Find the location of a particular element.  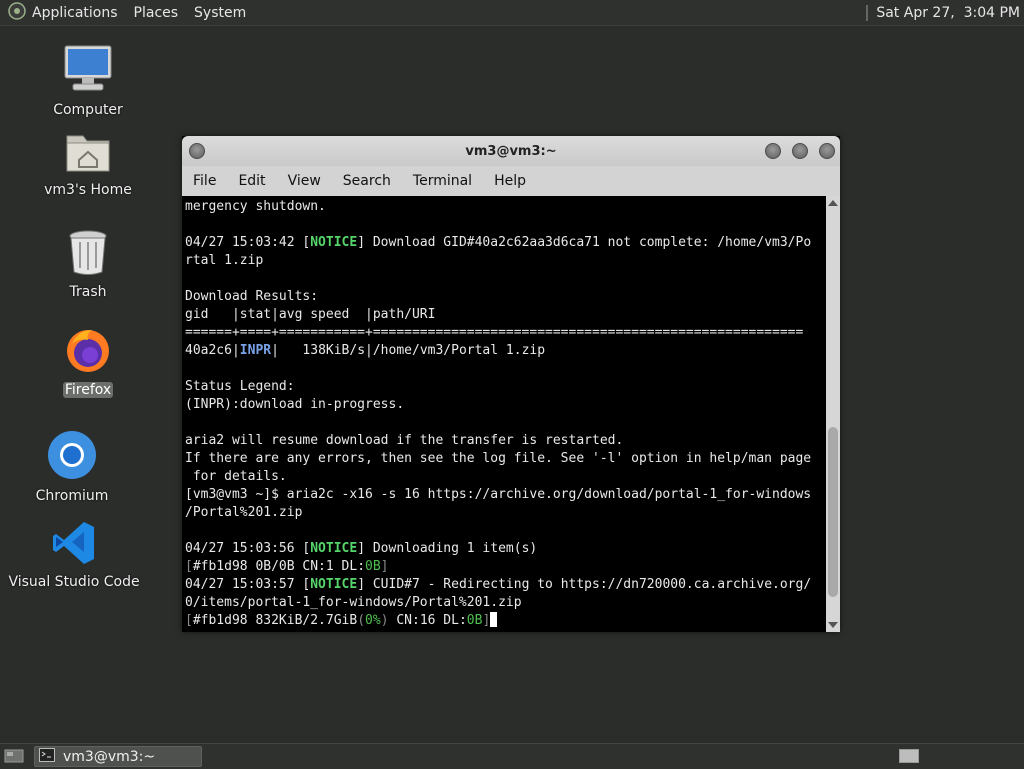

menu-view: View is located at coordinates (304, 181).